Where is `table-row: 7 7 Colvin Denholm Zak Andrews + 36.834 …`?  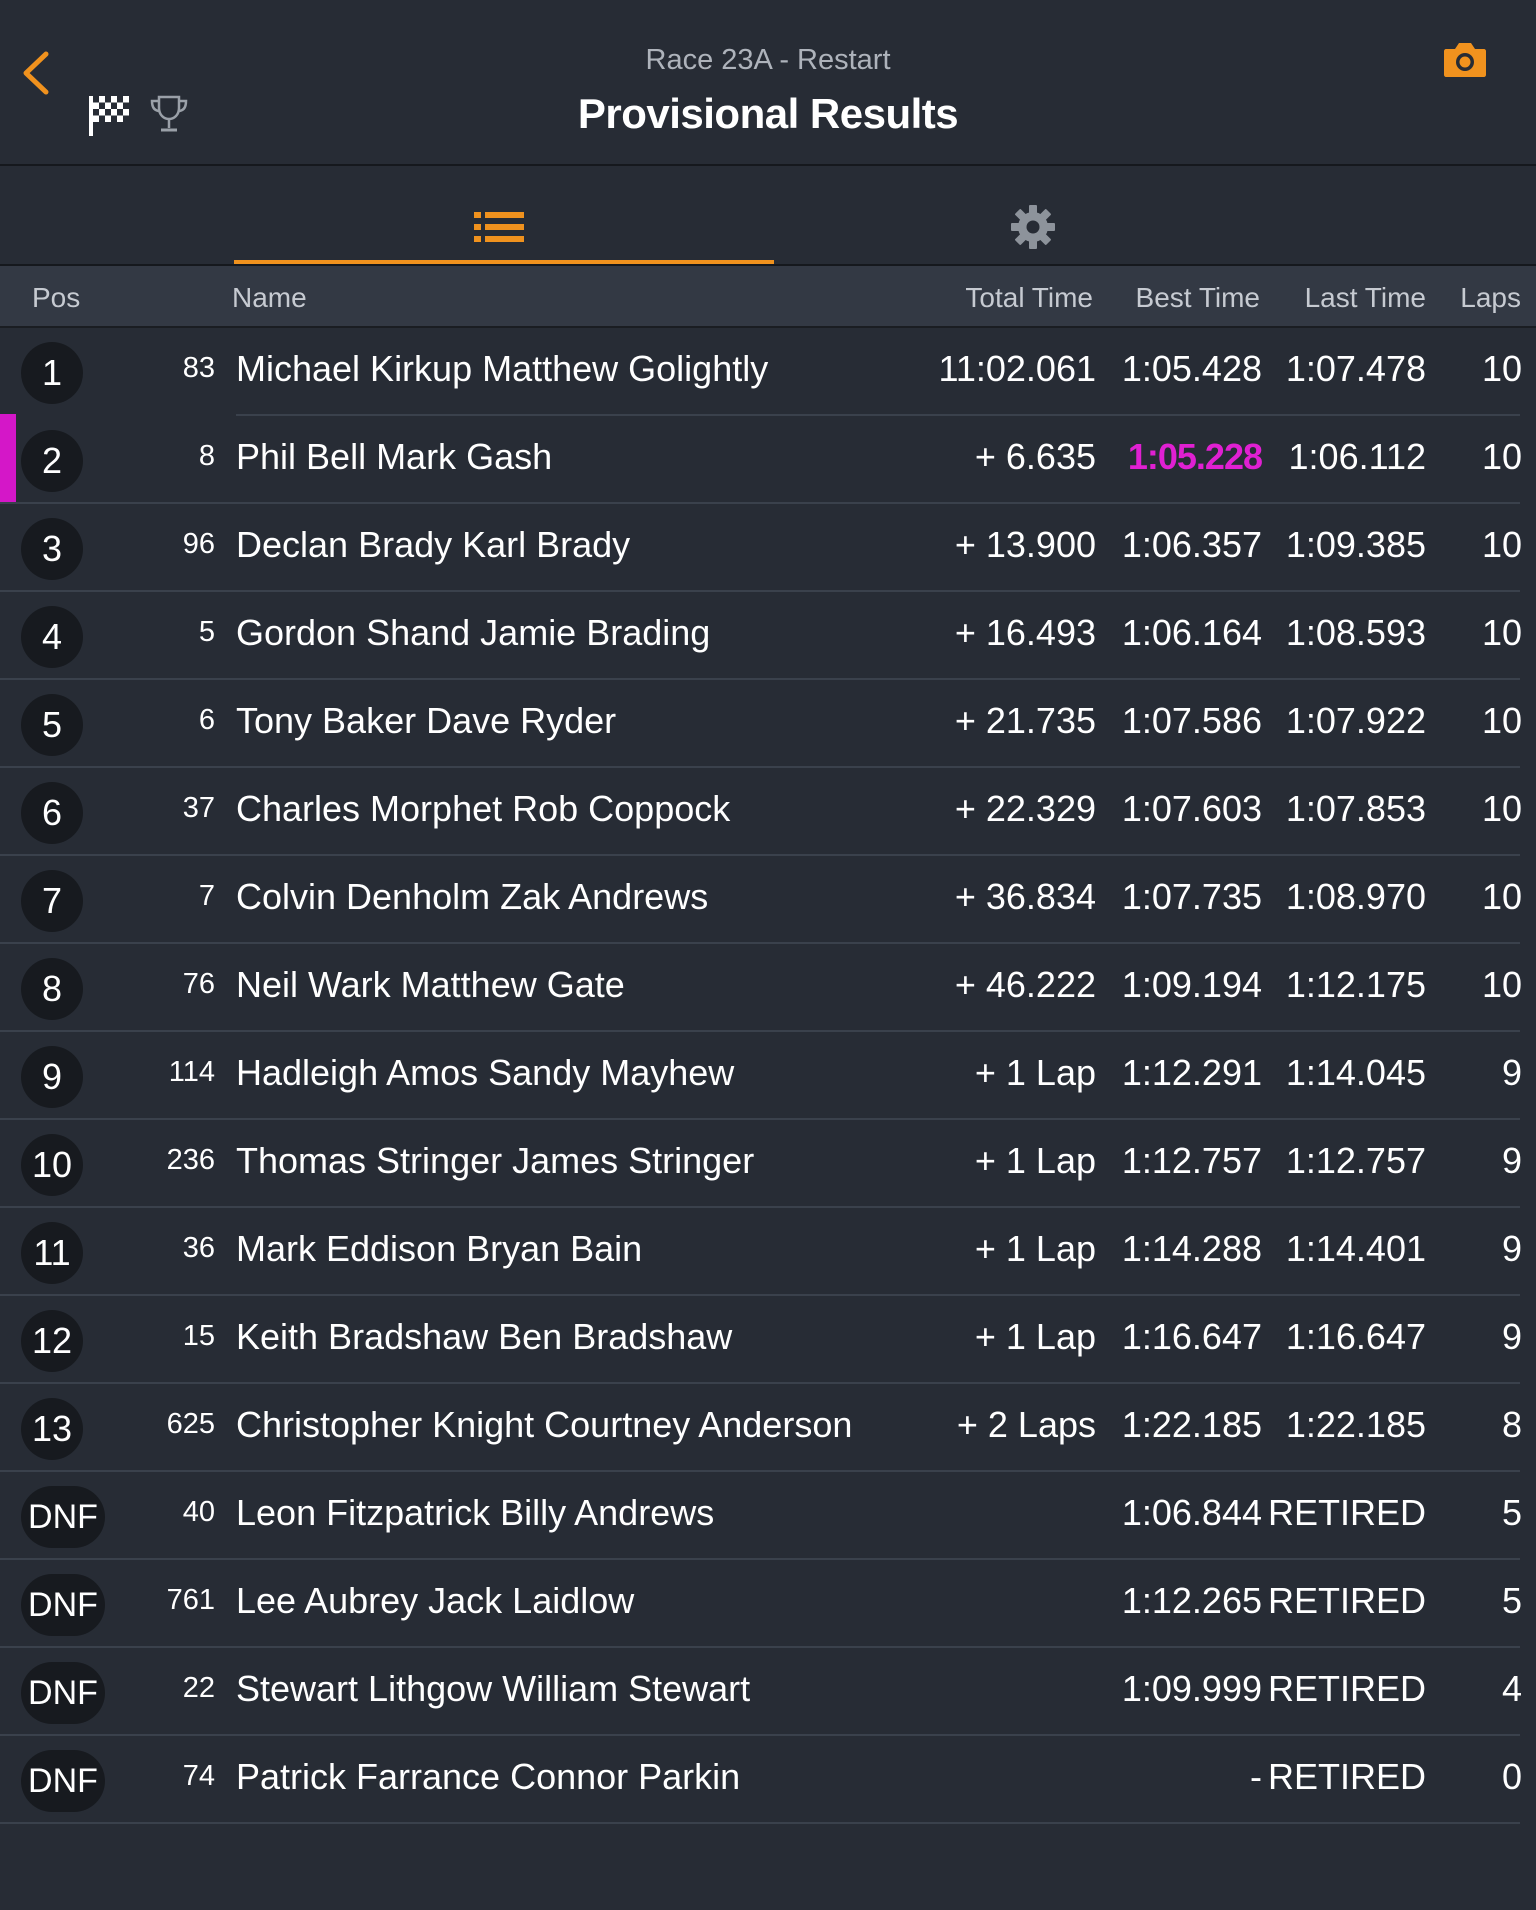 table-row: 7 7 Colvin Denholm Zak Andrews + 36.834 … is located at coordinates (768, 900).